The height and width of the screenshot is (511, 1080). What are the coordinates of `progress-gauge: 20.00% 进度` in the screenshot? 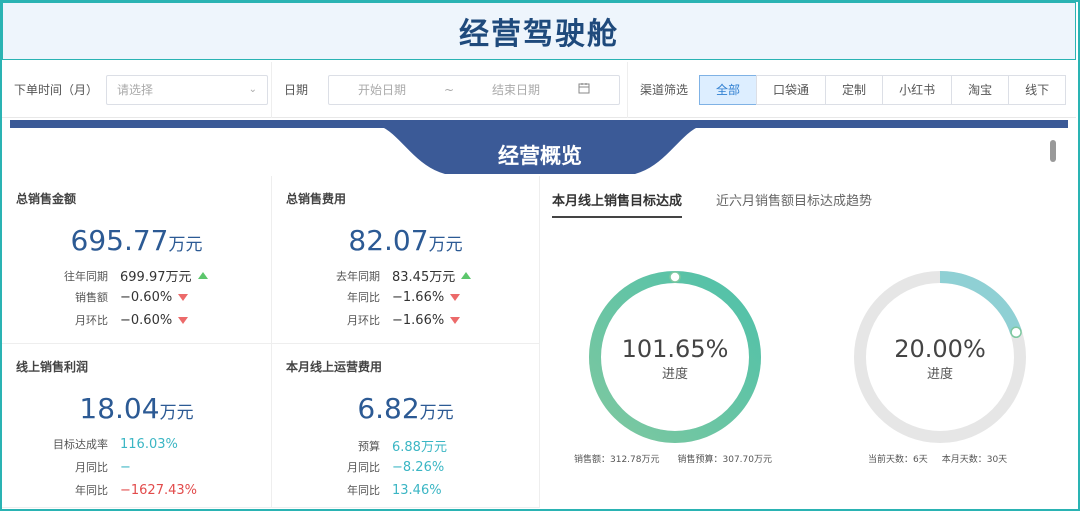 It's located at (940, 357).